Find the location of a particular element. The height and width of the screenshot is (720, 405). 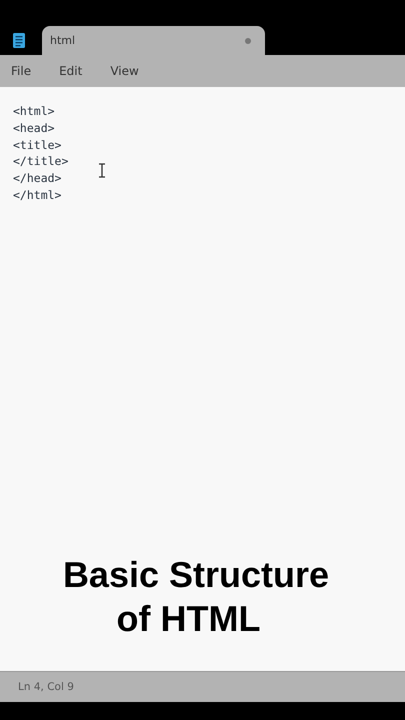

code-line: </html> is located at coordinates (37, 195).